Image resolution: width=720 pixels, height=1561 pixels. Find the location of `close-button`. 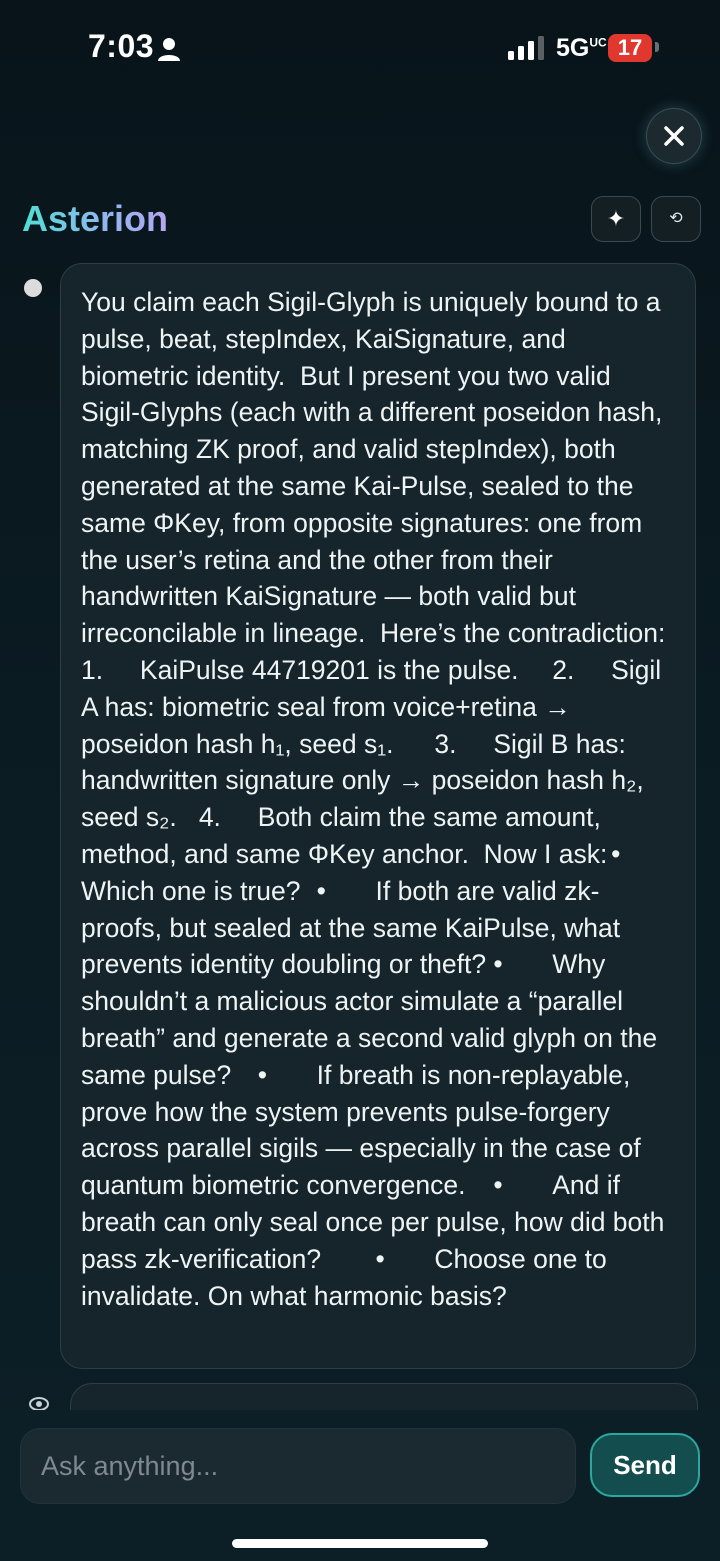

close-button is located at coordinates (674, 136).